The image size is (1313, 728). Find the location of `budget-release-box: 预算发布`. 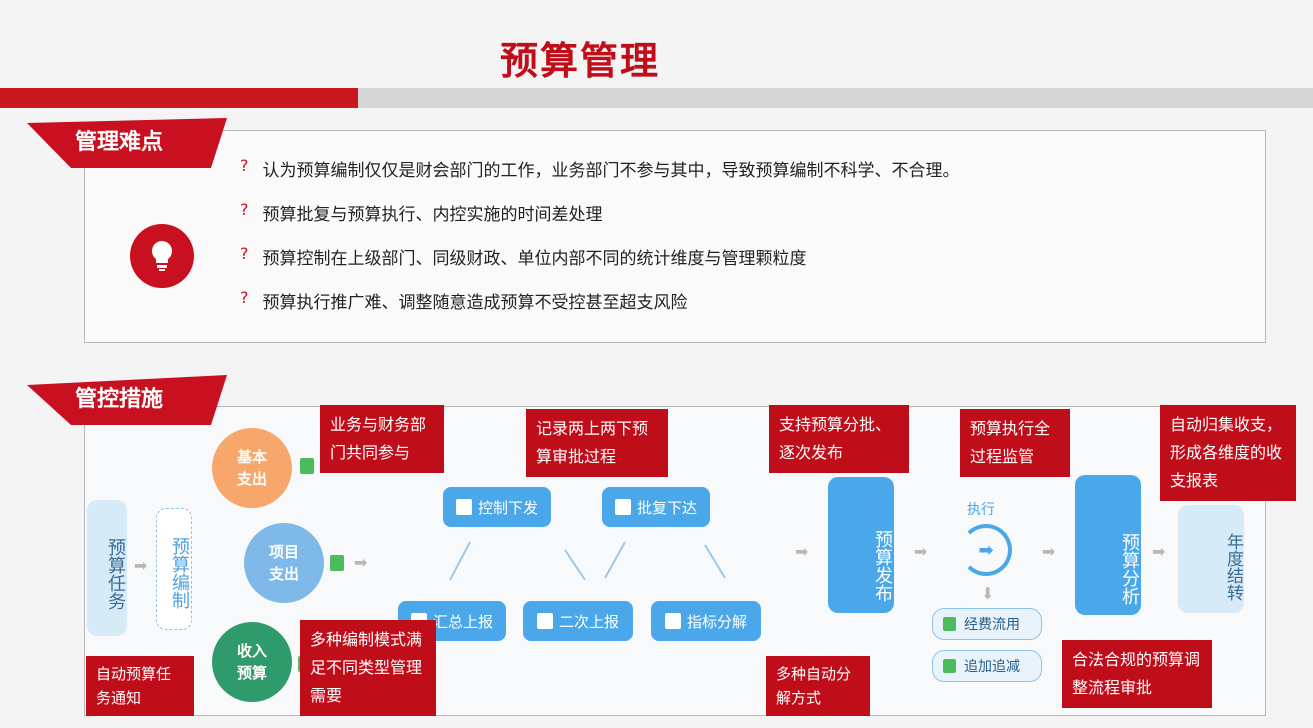

budget-release-box: 预算发布 is located at coordinates (861, 545).